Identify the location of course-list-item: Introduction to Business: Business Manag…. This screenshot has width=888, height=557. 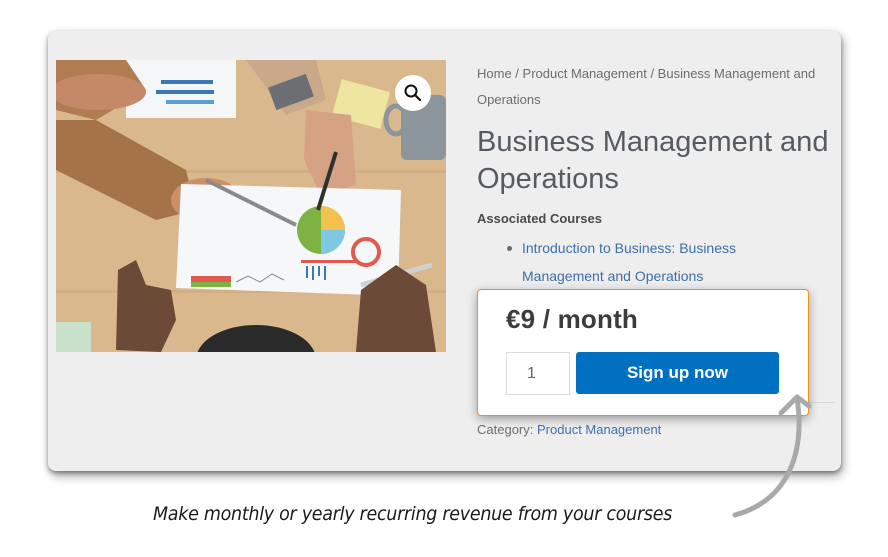
(637, 262).